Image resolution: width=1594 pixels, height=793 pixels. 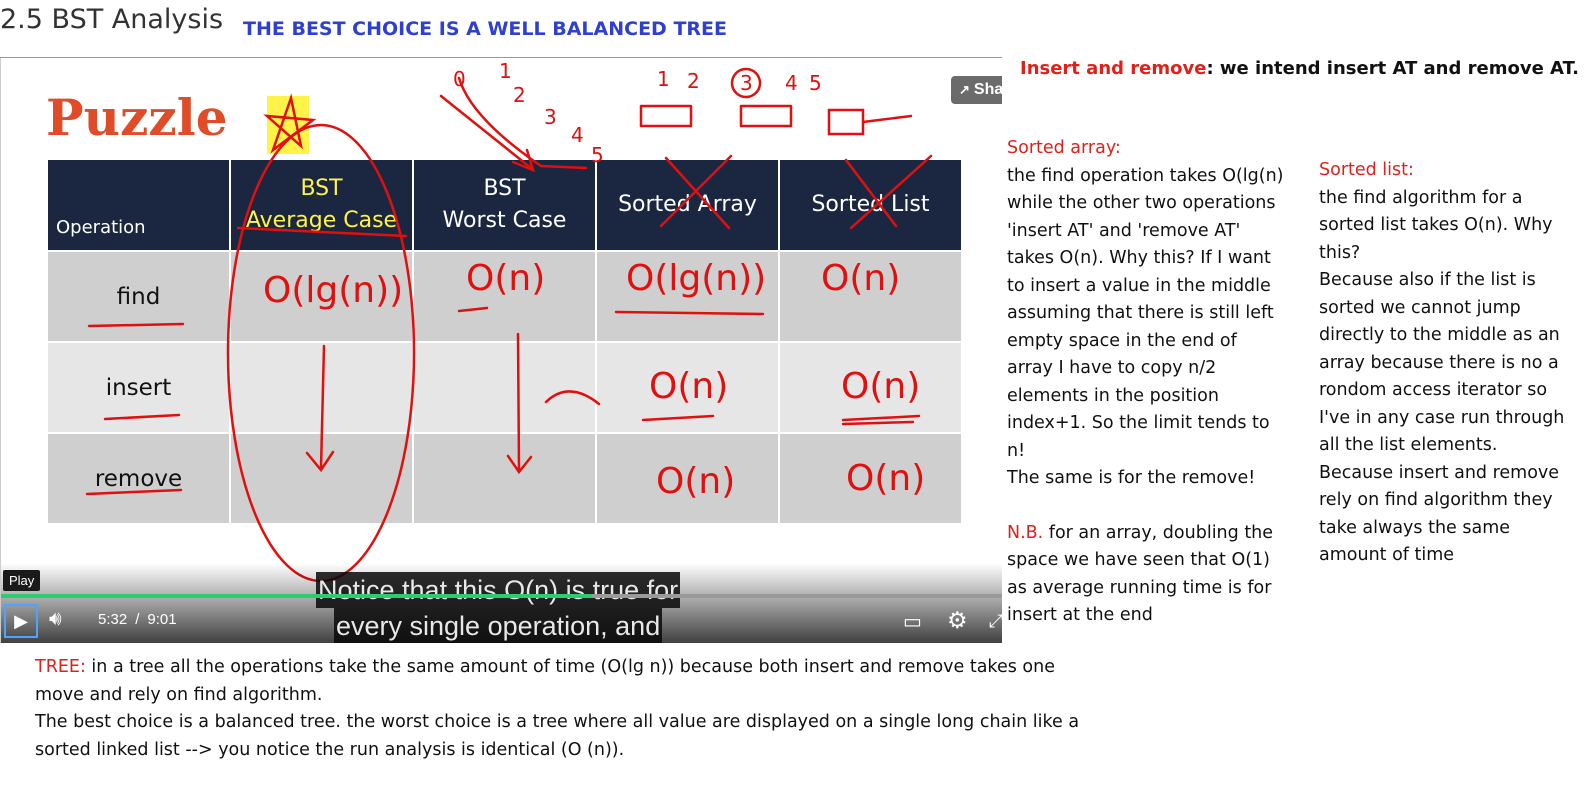 I want to click on col-header-operation: Operation, so click(x=138, y=205).